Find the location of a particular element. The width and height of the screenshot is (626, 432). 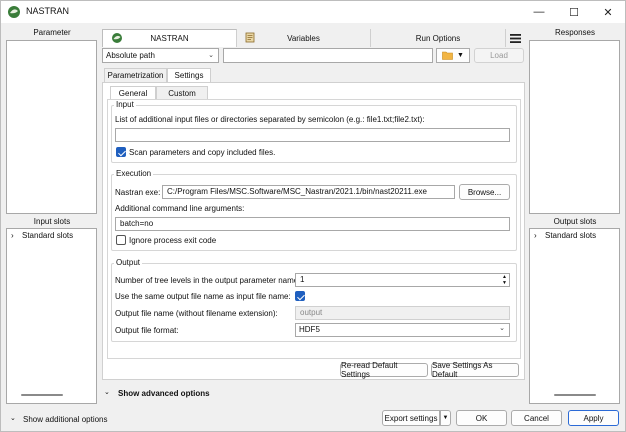

tab-general: General is located at coordinates (133, 93).